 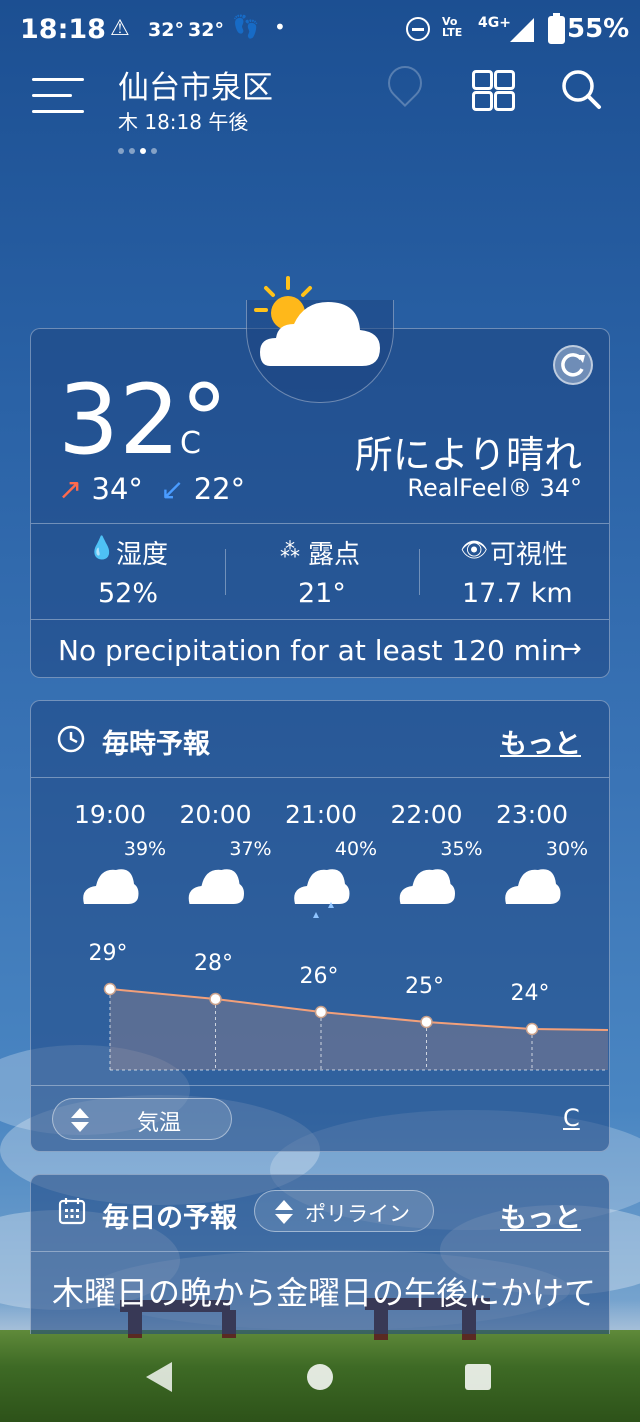 I want to click on cloud-rain-icon, so click(x=322, y=893).